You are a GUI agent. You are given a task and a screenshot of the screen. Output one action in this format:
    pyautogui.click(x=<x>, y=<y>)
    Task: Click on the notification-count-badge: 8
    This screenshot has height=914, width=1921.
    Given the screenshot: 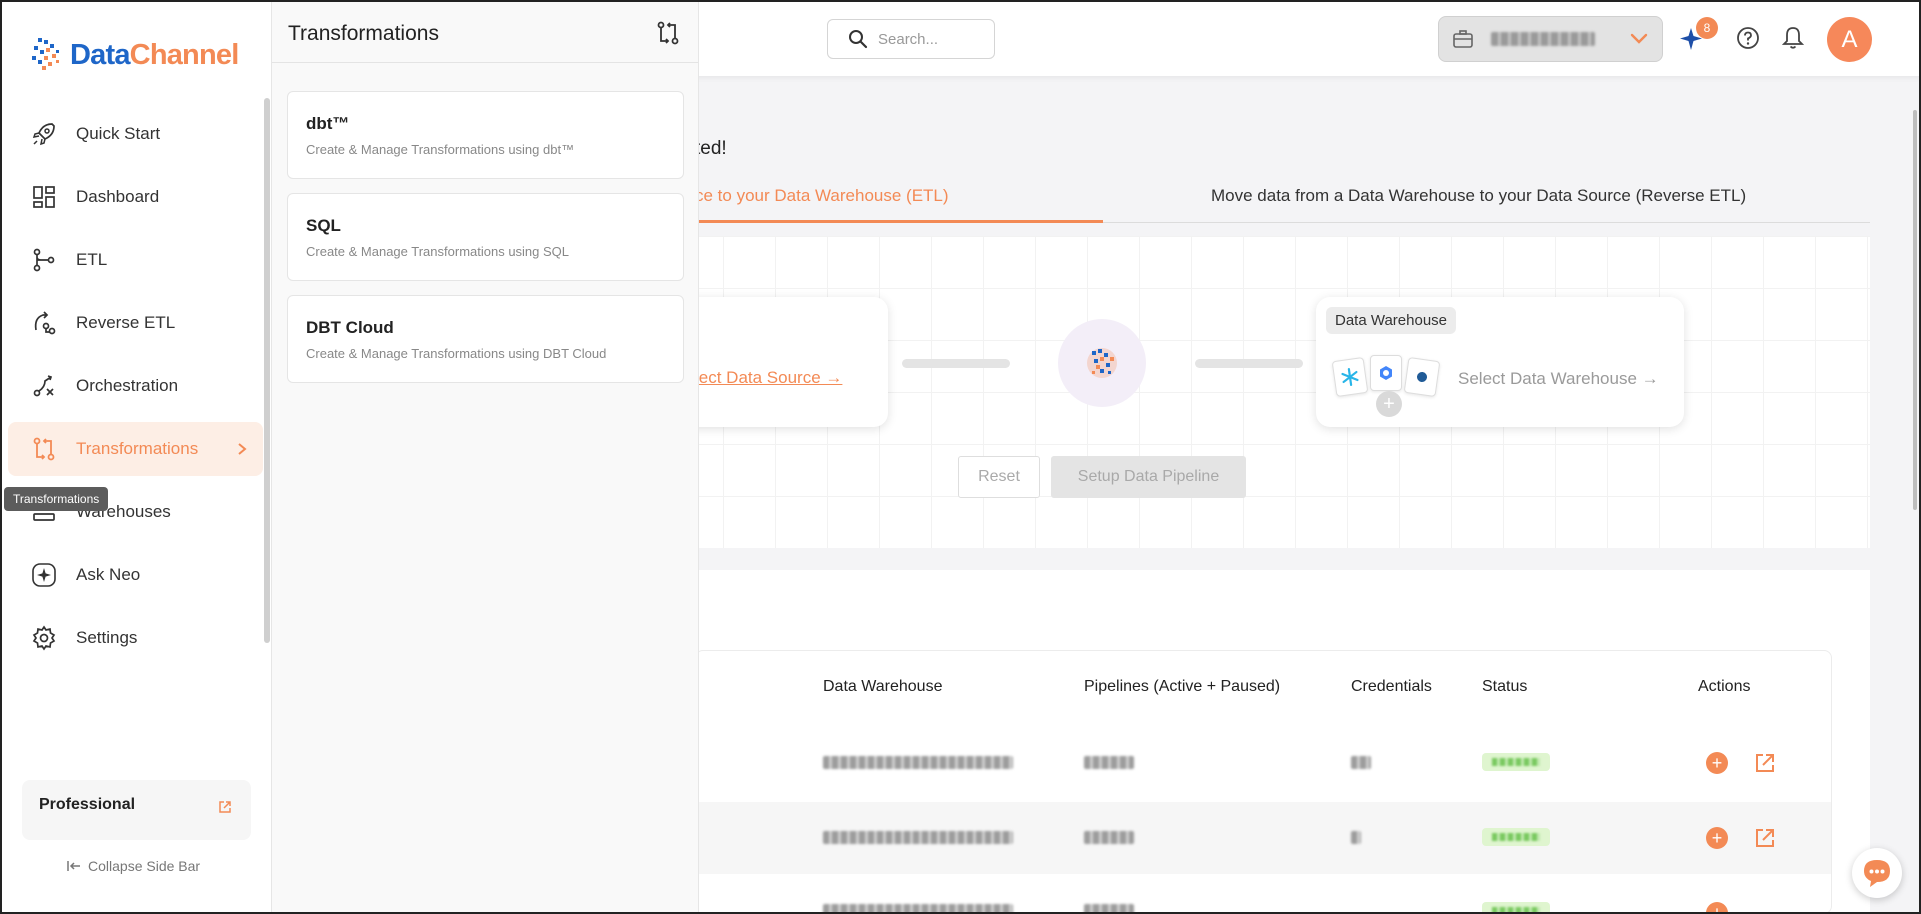 What is the action you would take?
    pyautogui.click(x=1707, y=28)
    